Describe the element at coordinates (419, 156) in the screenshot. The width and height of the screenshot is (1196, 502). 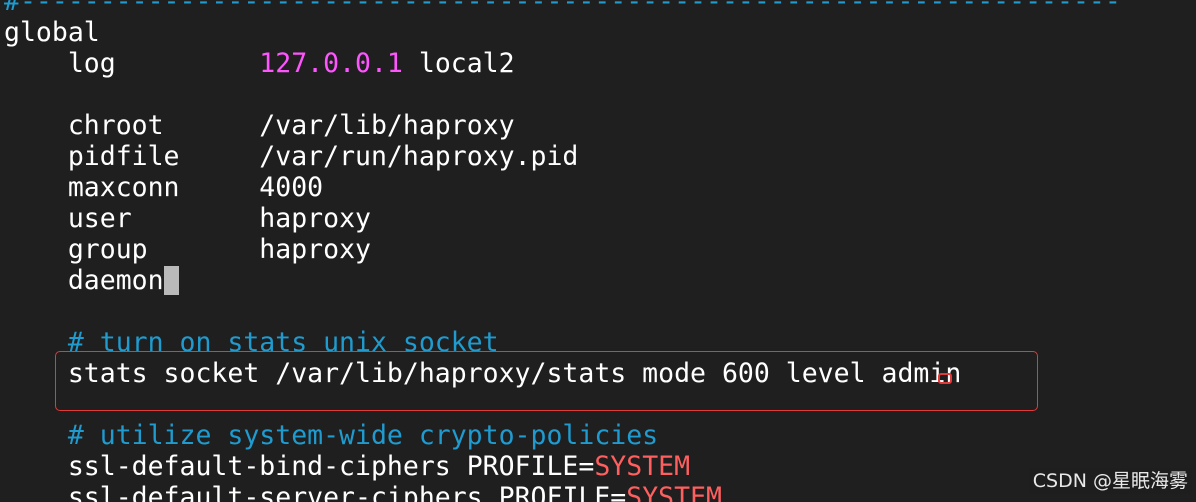
I see `pidfile-value: /var/run/haproxy.pid` at that location.